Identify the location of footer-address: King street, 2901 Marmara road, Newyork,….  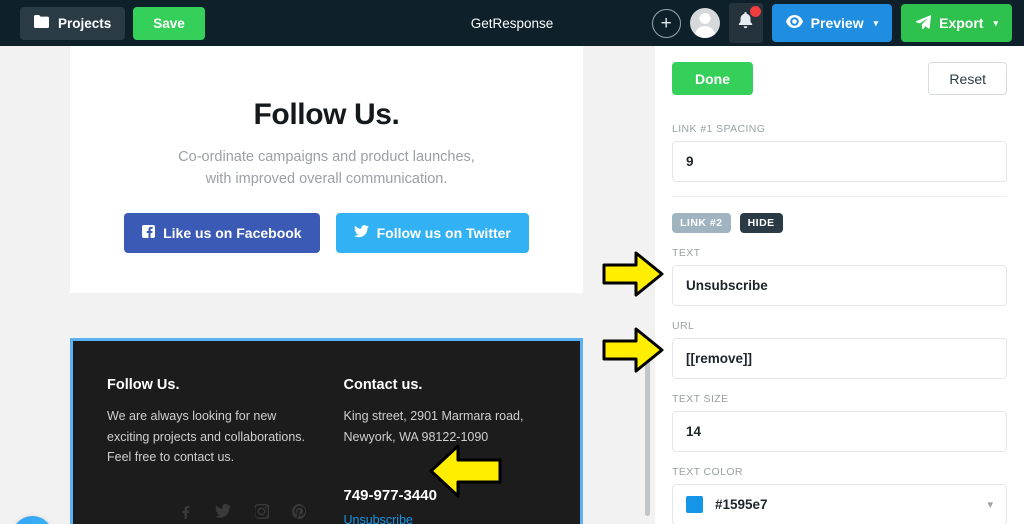
(445, 426).